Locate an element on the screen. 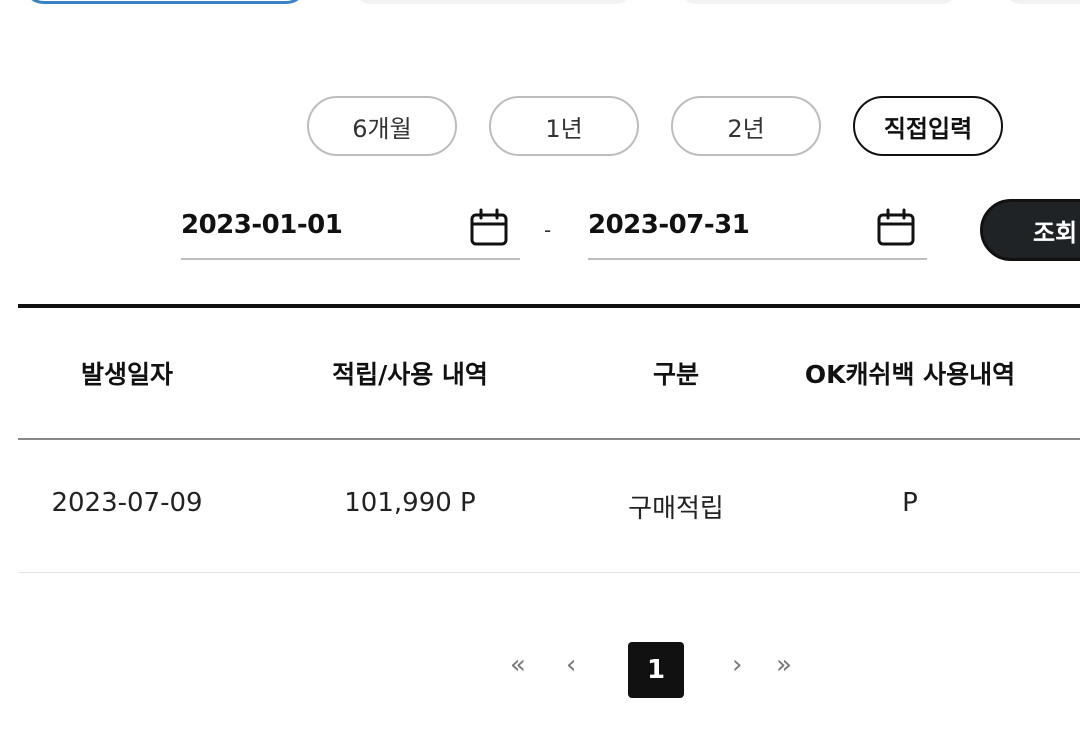  cell-okcashbag: P is located at coordinates (910, 503).